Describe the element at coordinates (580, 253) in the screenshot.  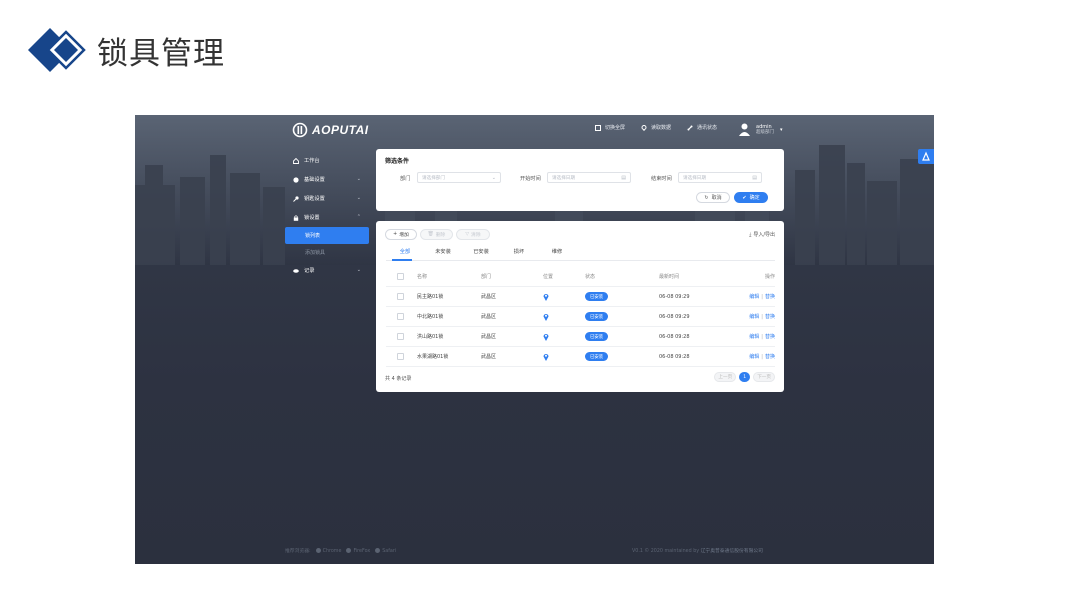
I see `status-tabs: 全部 未安装 已安装 损坏 维修` at that location.